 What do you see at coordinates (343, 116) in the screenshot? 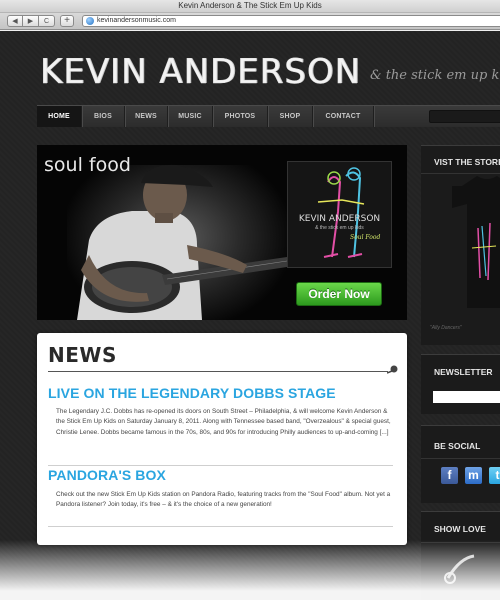
I see `nav-contact: CONTACT` at bounding box center [343, 116].